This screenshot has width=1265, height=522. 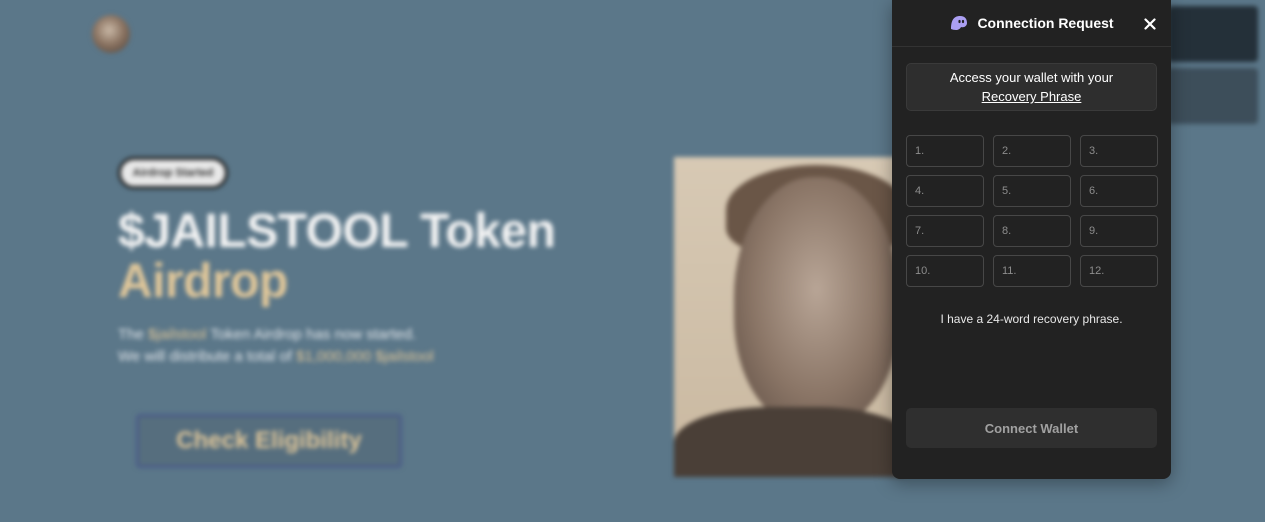 I want to click on modal-title: Connection Request, so click(x=1045, y=23).